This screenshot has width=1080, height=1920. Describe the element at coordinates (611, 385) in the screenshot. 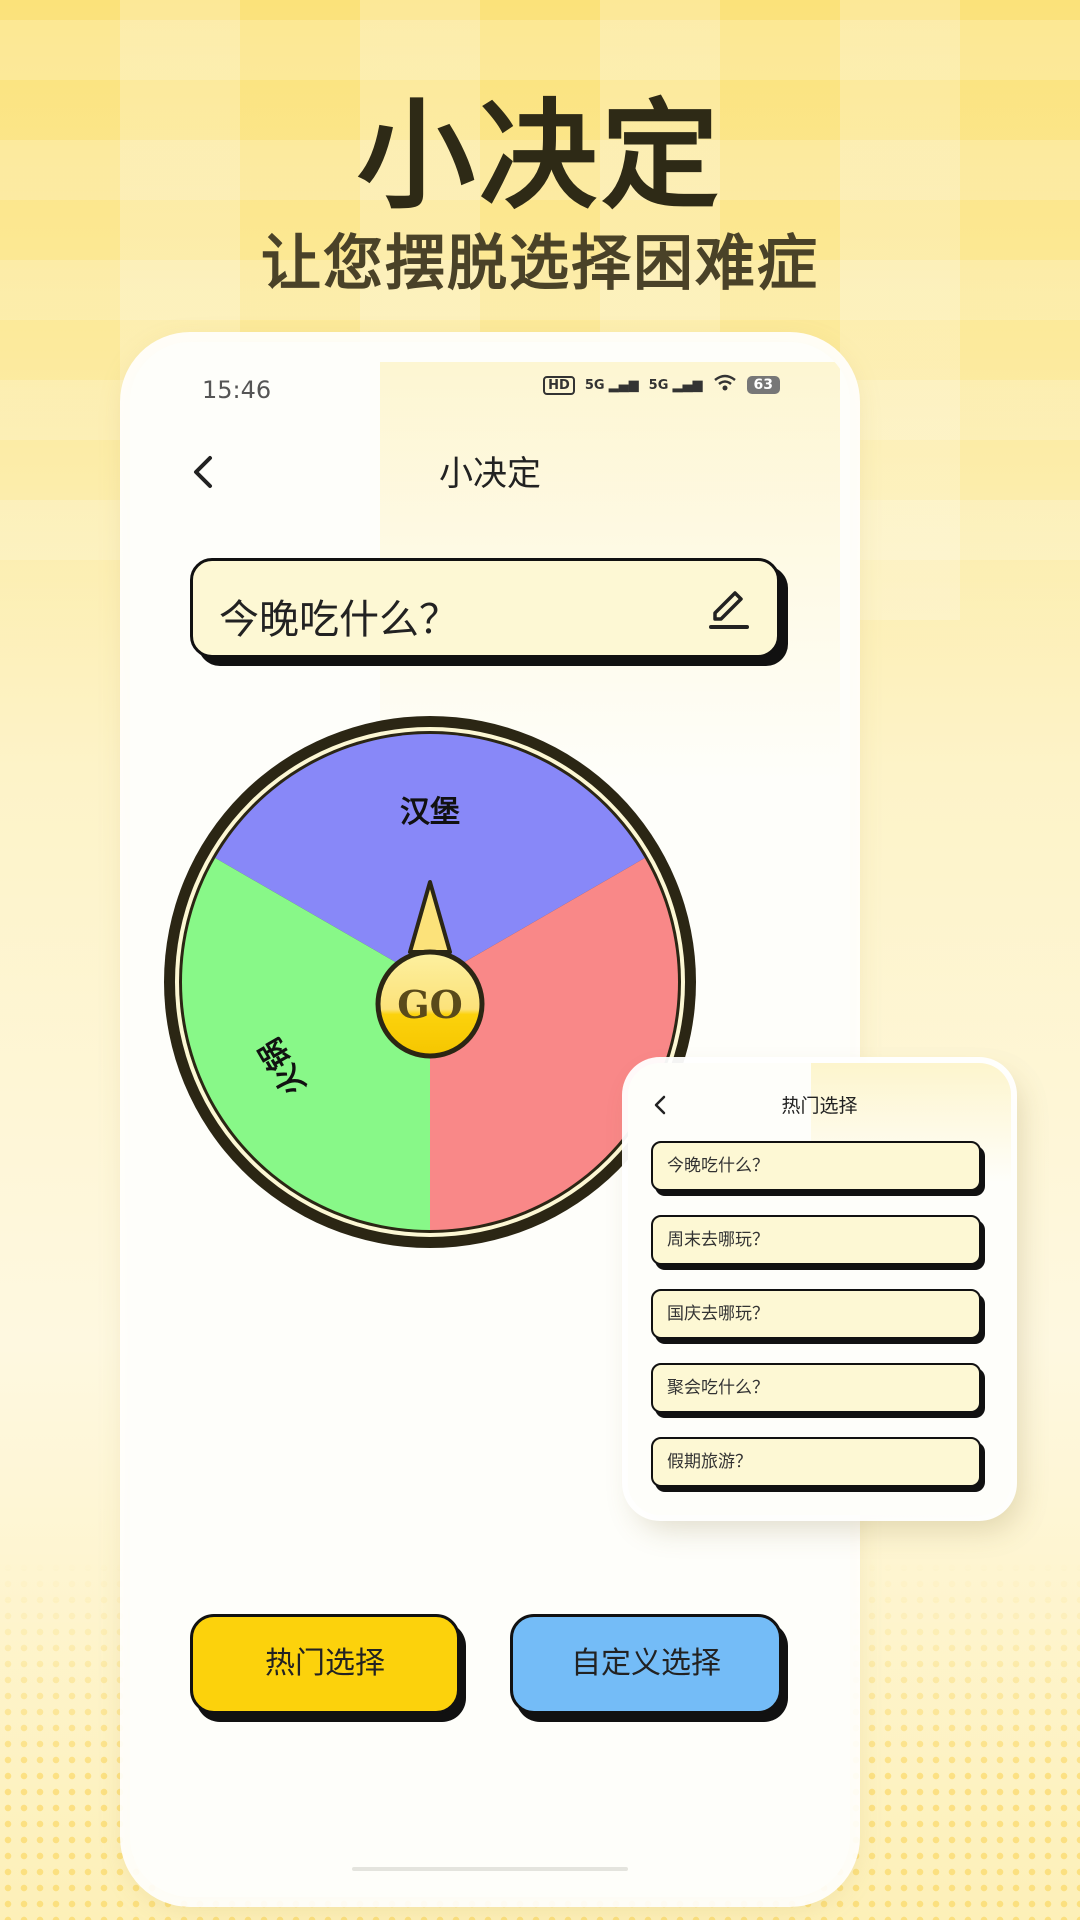

I see `signal-icon-1: 5G ▂▄▆` at that location.